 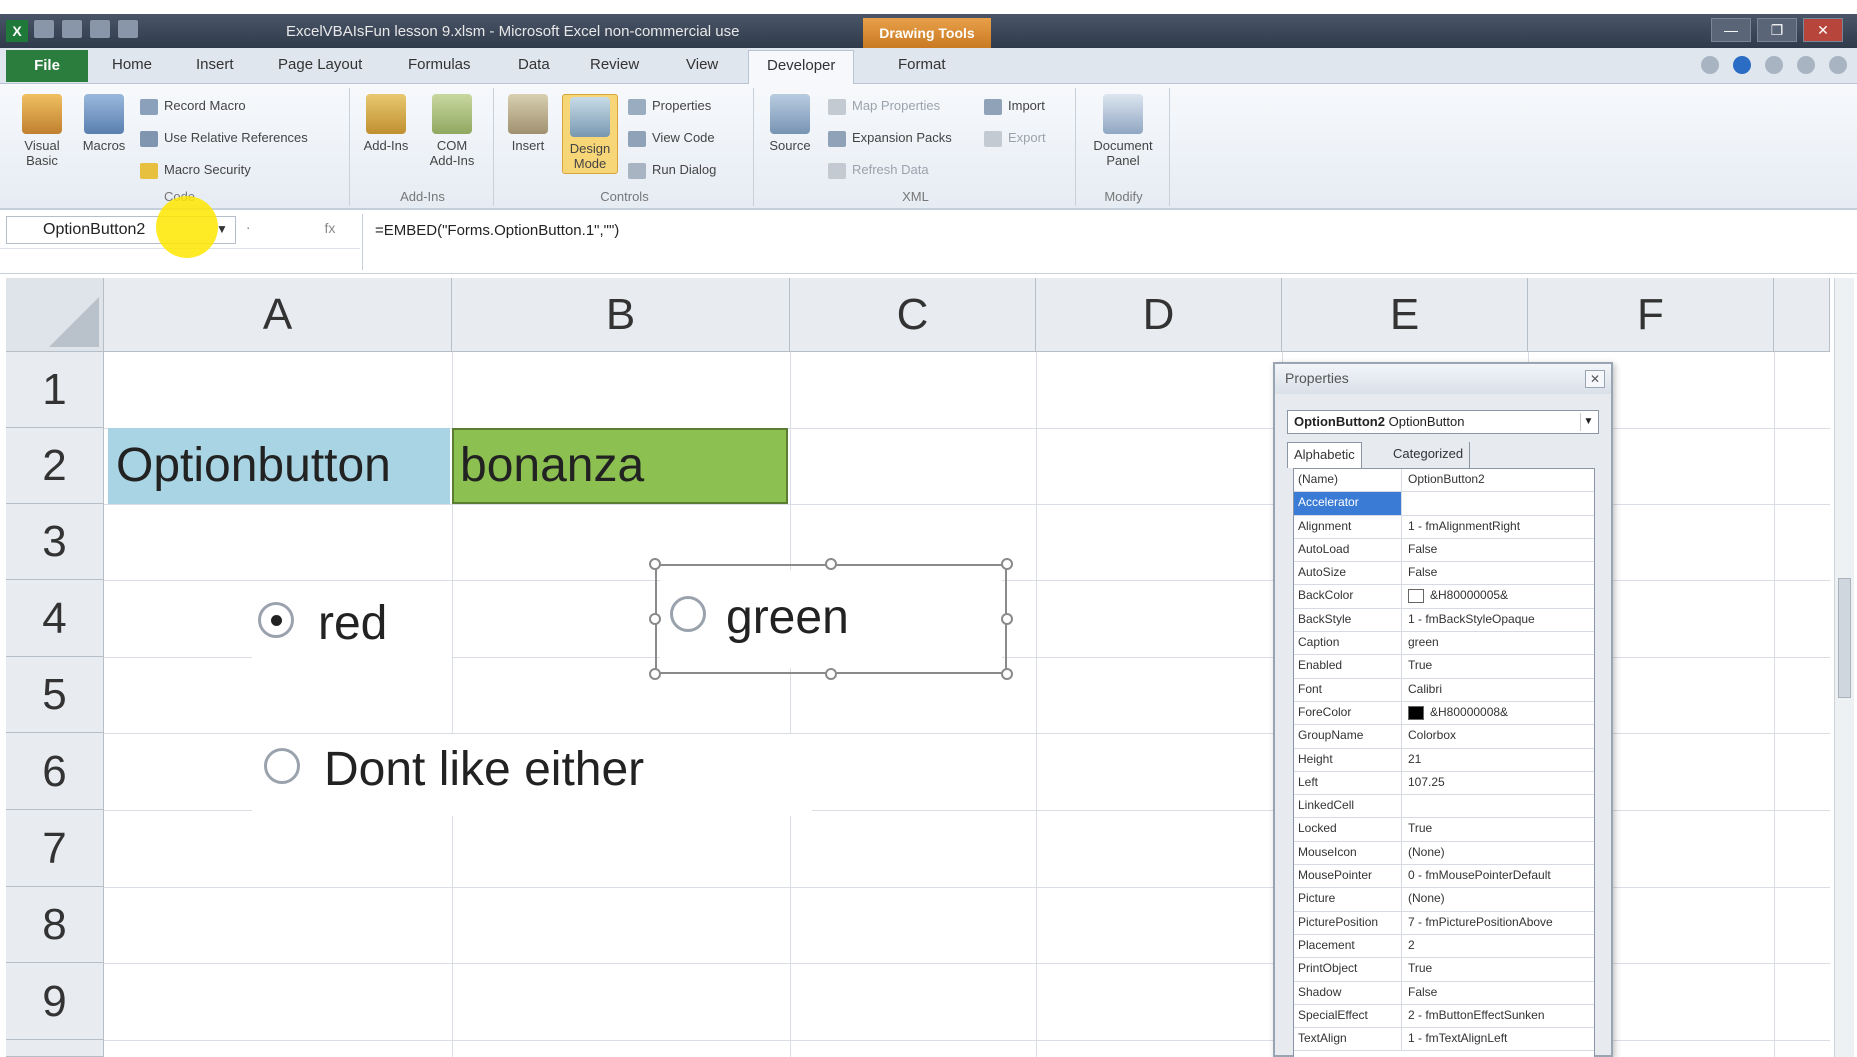 I want to click on export-button: Export, so click(x=1015, y=138).